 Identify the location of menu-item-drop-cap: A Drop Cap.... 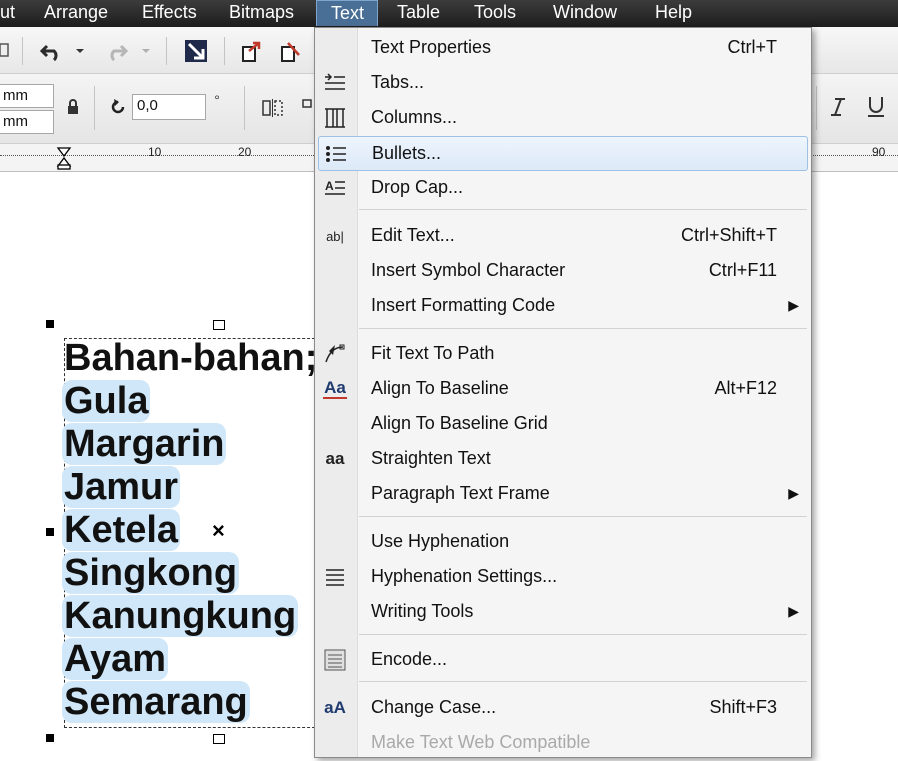
(563, 188).